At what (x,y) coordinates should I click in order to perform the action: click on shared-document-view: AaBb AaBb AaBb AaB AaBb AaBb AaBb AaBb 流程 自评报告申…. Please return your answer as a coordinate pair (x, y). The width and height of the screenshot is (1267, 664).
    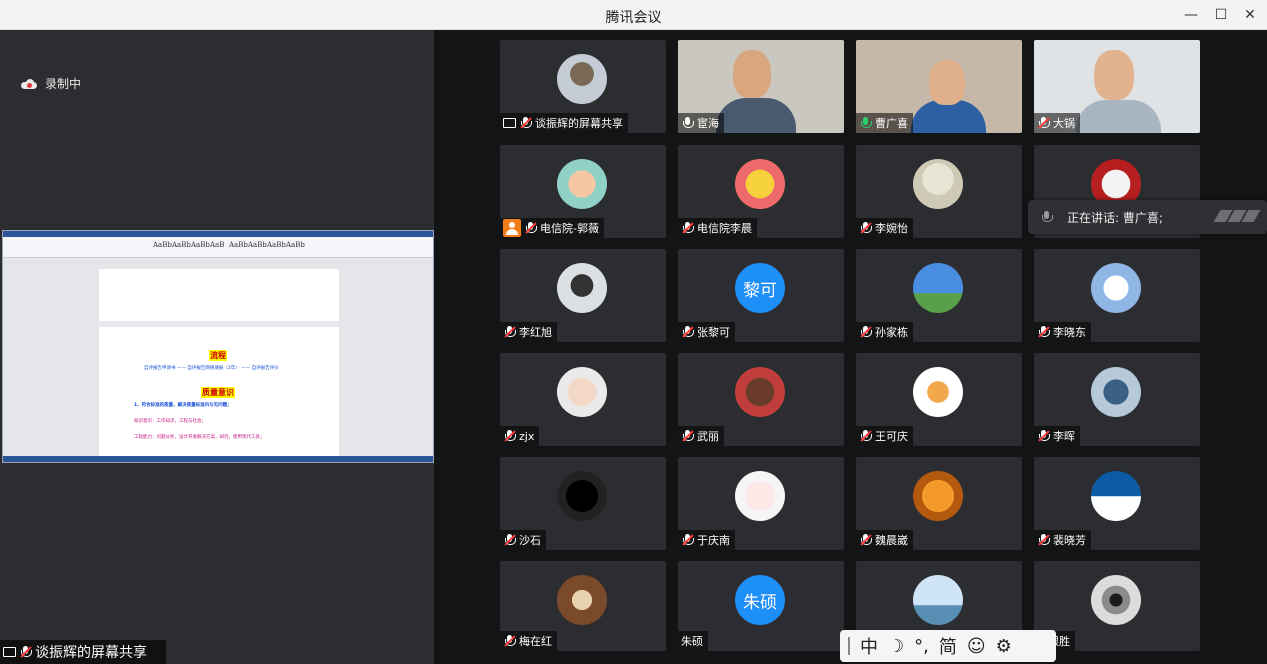
    Looking at the image, I should click on (218, 346).